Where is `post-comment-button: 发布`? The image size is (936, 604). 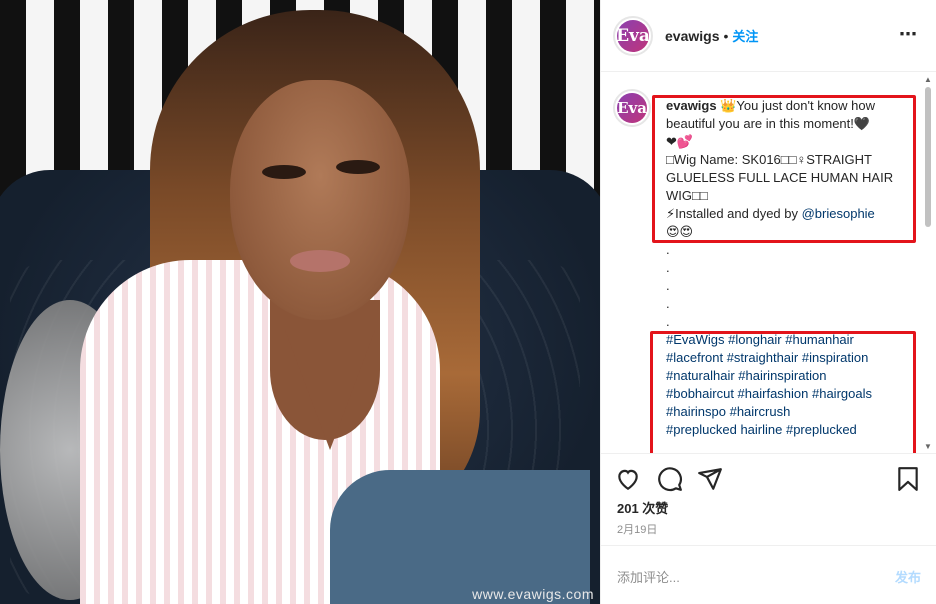 post-comment-button: 发布 is located at coordinates (908, 576).